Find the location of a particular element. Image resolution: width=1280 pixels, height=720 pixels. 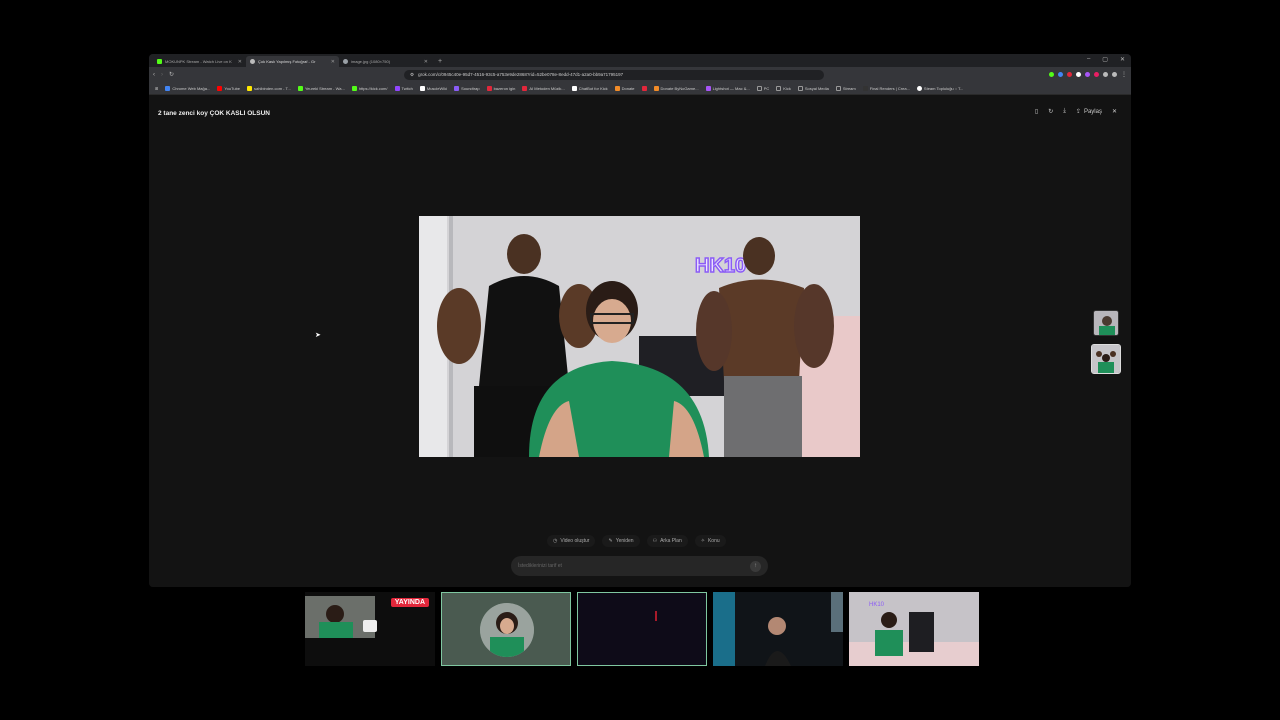

bookmark-folder: PC is located at coordinates (763, 88).